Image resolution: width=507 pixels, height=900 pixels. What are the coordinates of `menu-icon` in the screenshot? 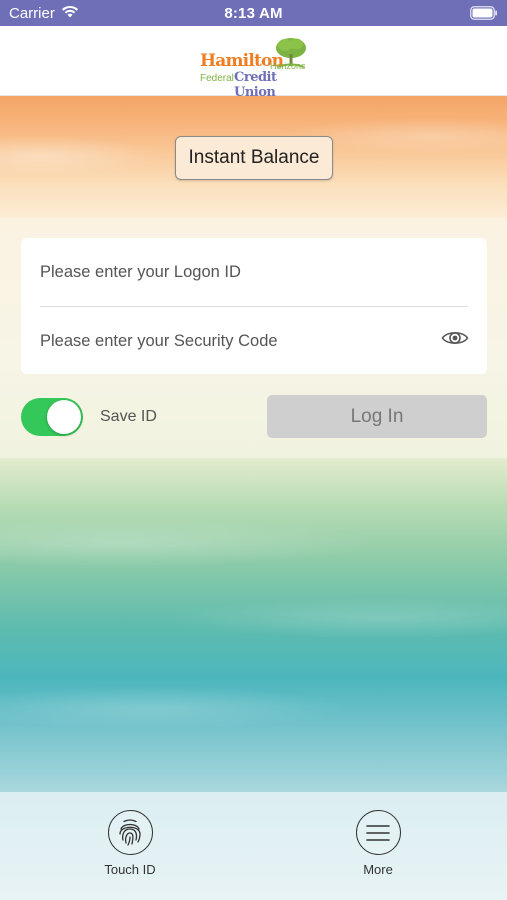 It's located at (378, 832).